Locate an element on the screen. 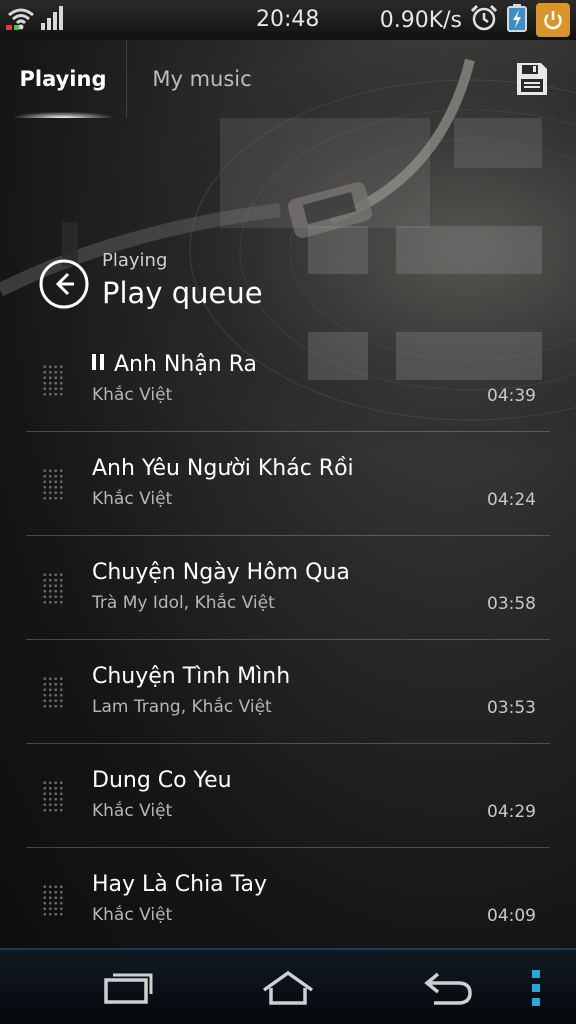 Image resolution: width=576 pixels, height=1024 pixels. home-icon is located at coordinates (288, 988).